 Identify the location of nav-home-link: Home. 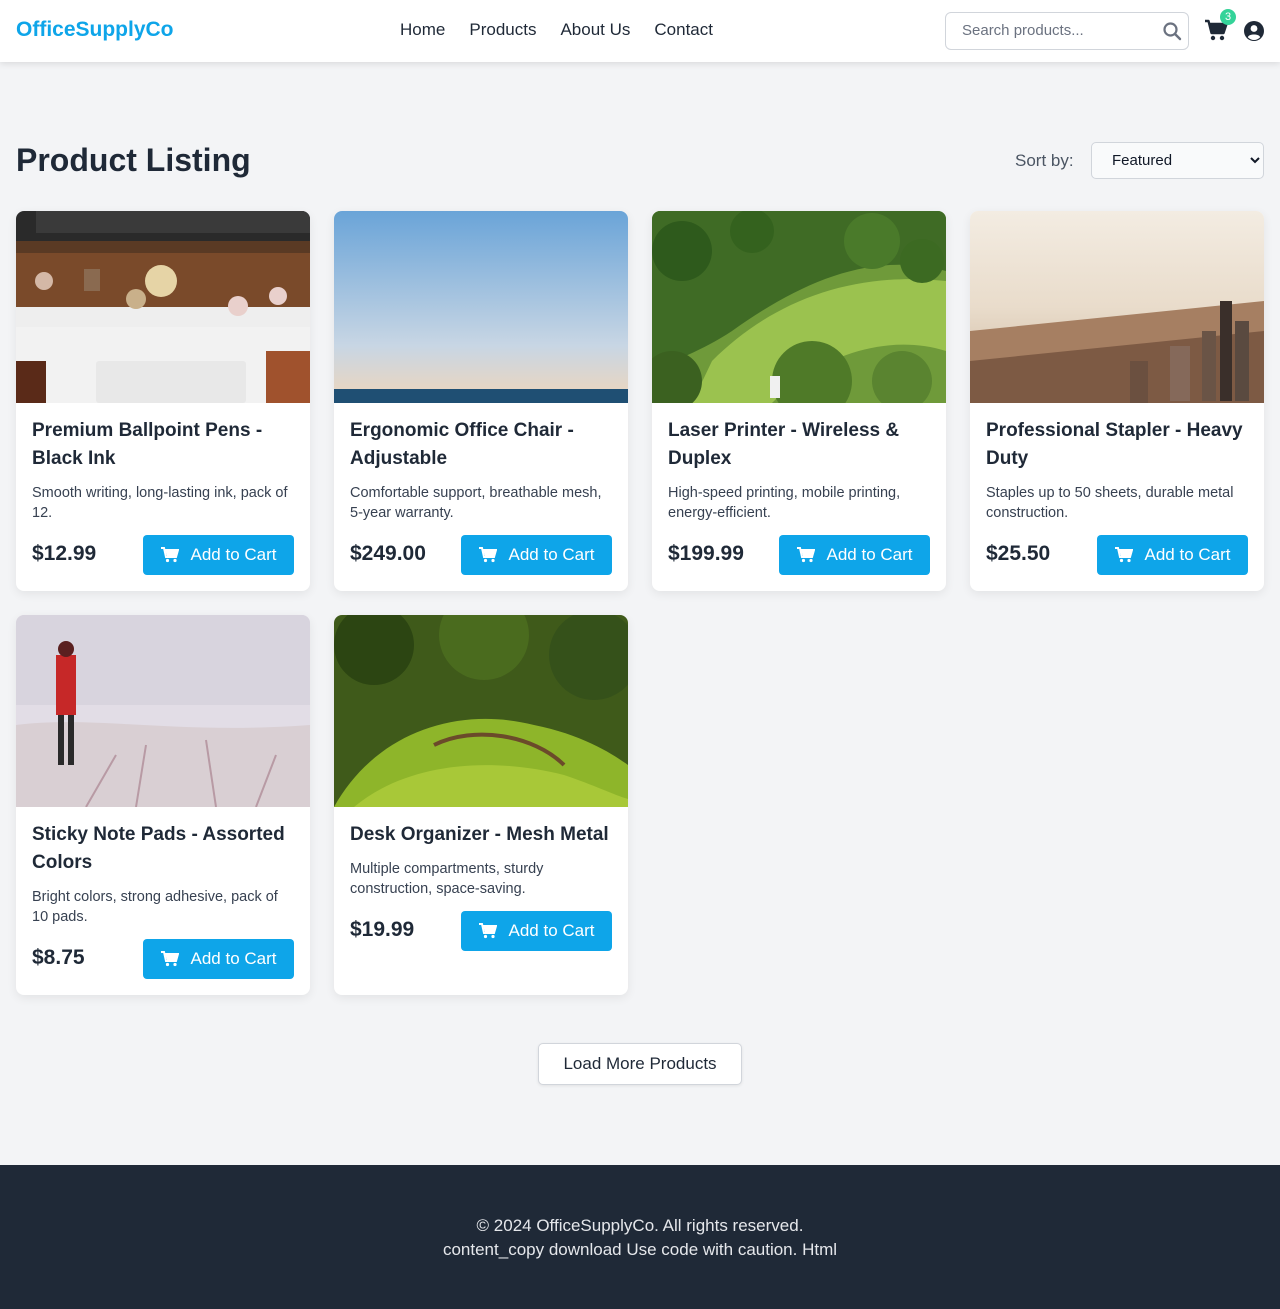
(422, 30).